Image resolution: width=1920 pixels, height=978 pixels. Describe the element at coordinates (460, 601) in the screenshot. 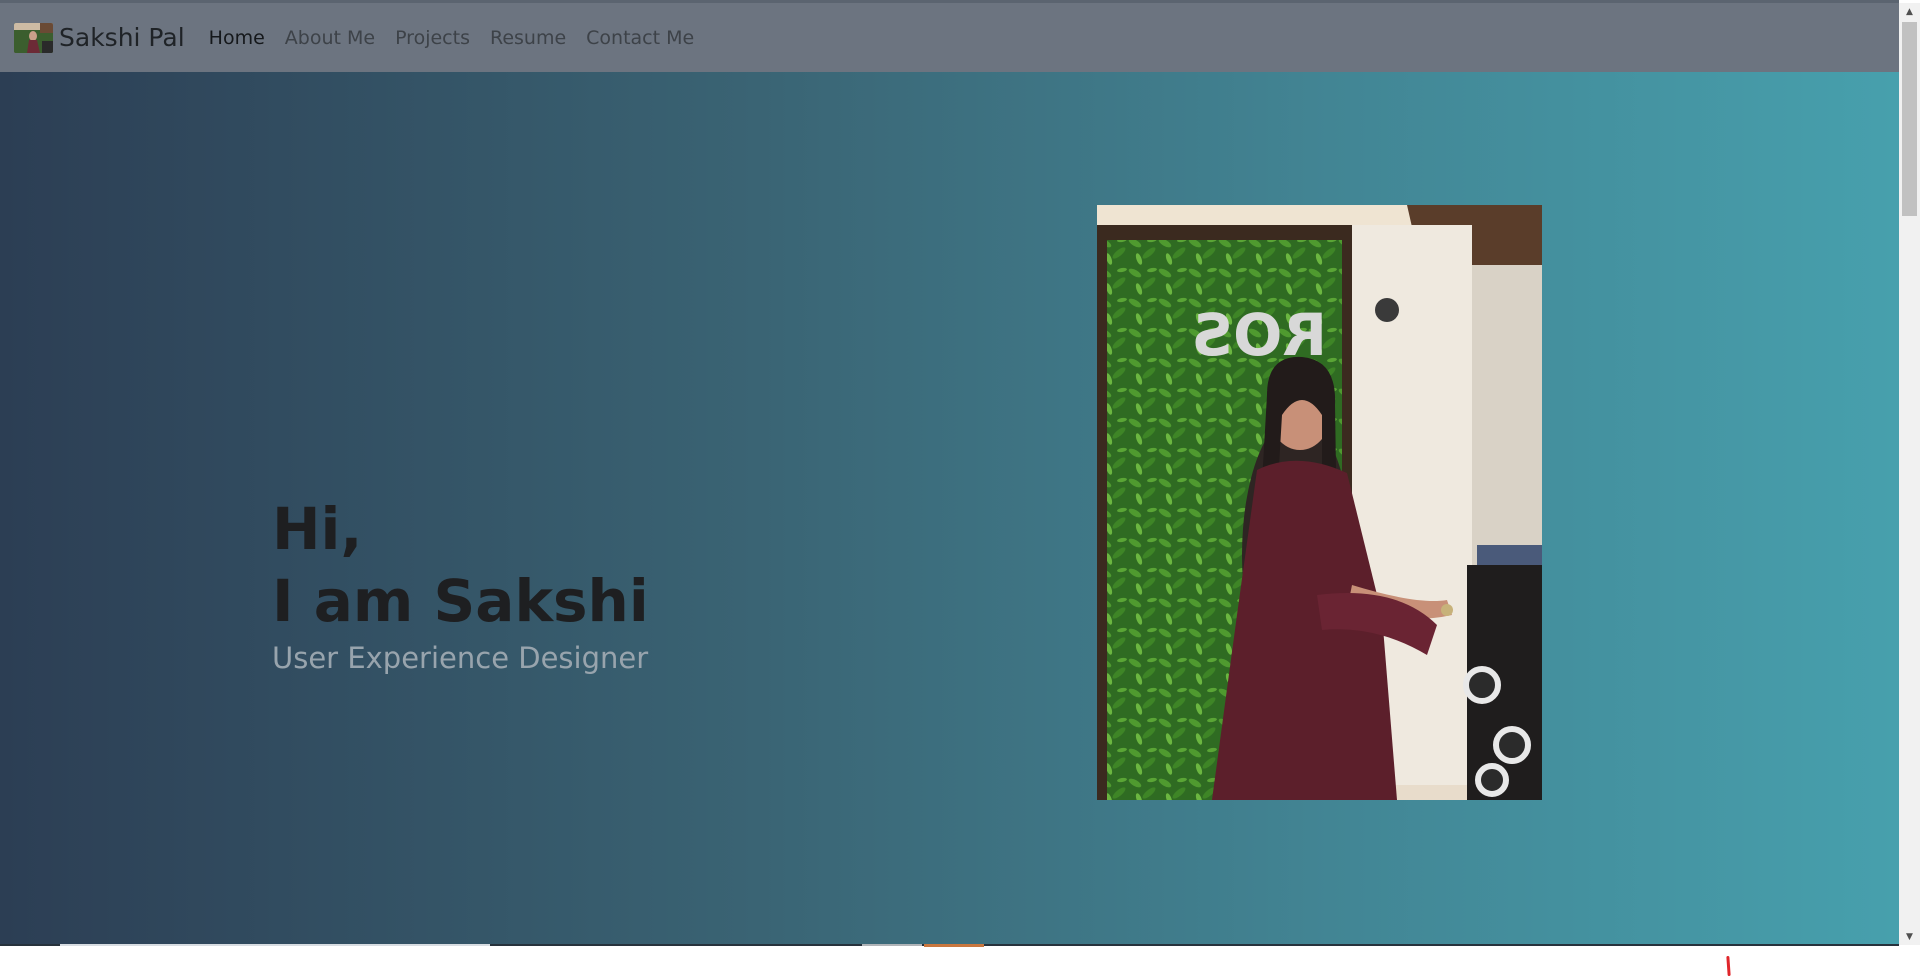

I see `hero-greeting-line-2: I am Sakshi` at that location.